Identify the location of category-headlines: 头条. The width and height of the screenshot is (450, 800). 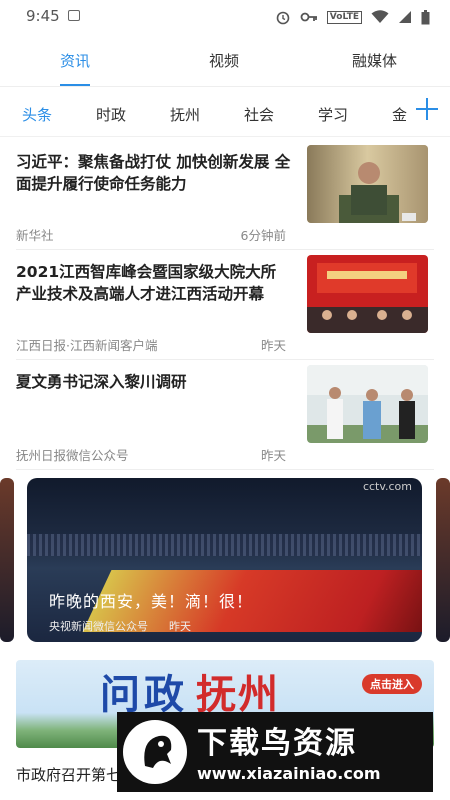
(37, 114).